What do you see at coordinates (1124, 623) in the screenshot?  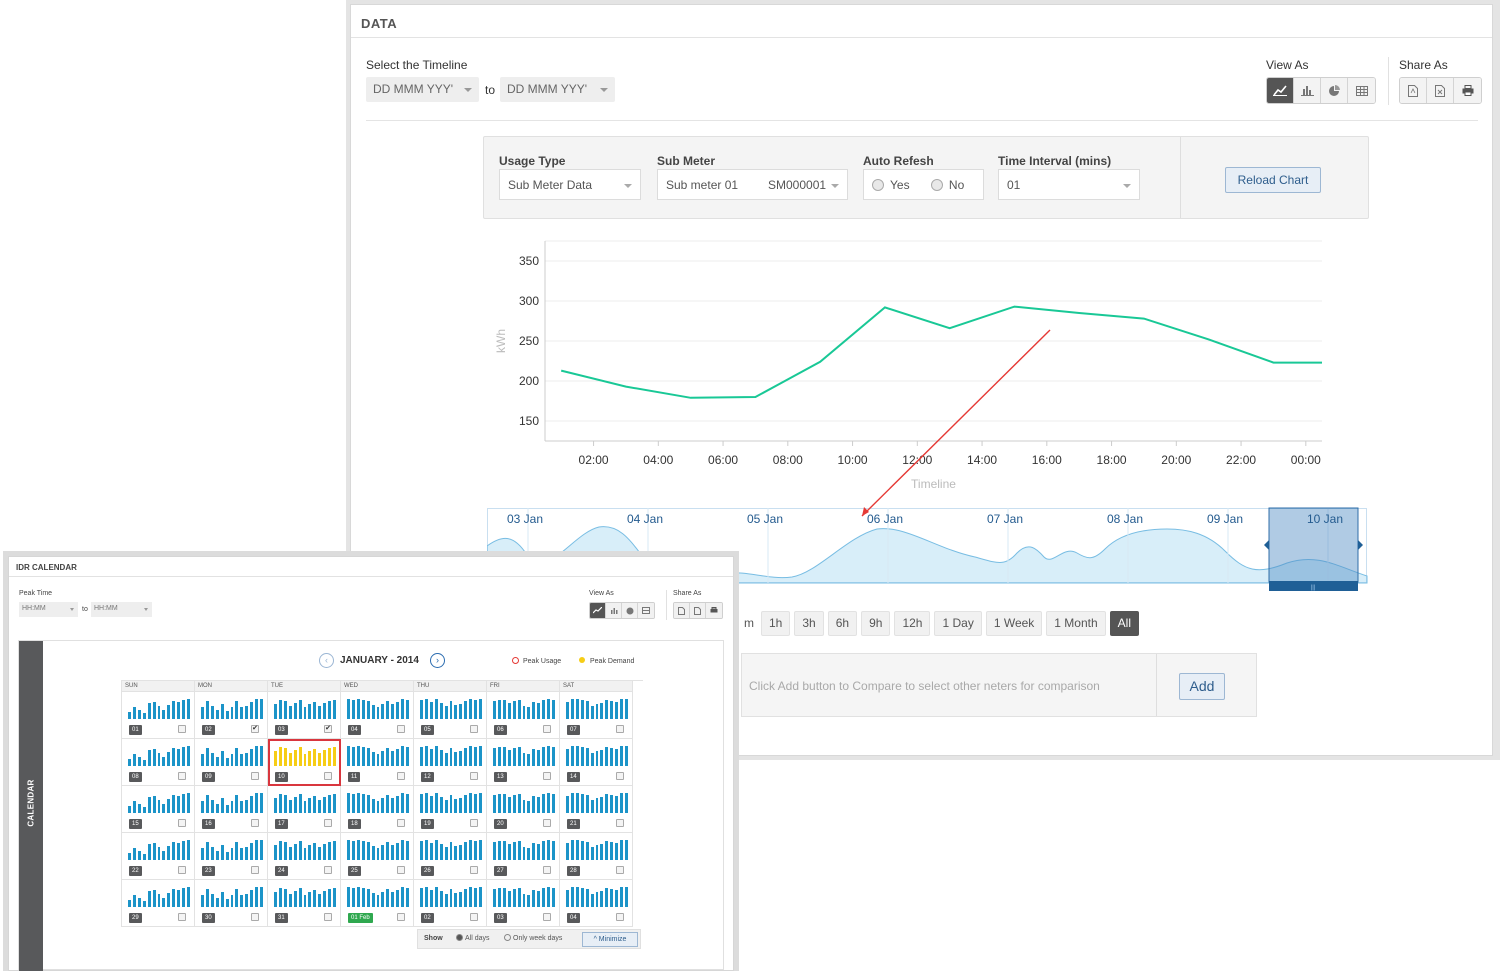 I see `range-button: All` at bounding box center [1124, 623].